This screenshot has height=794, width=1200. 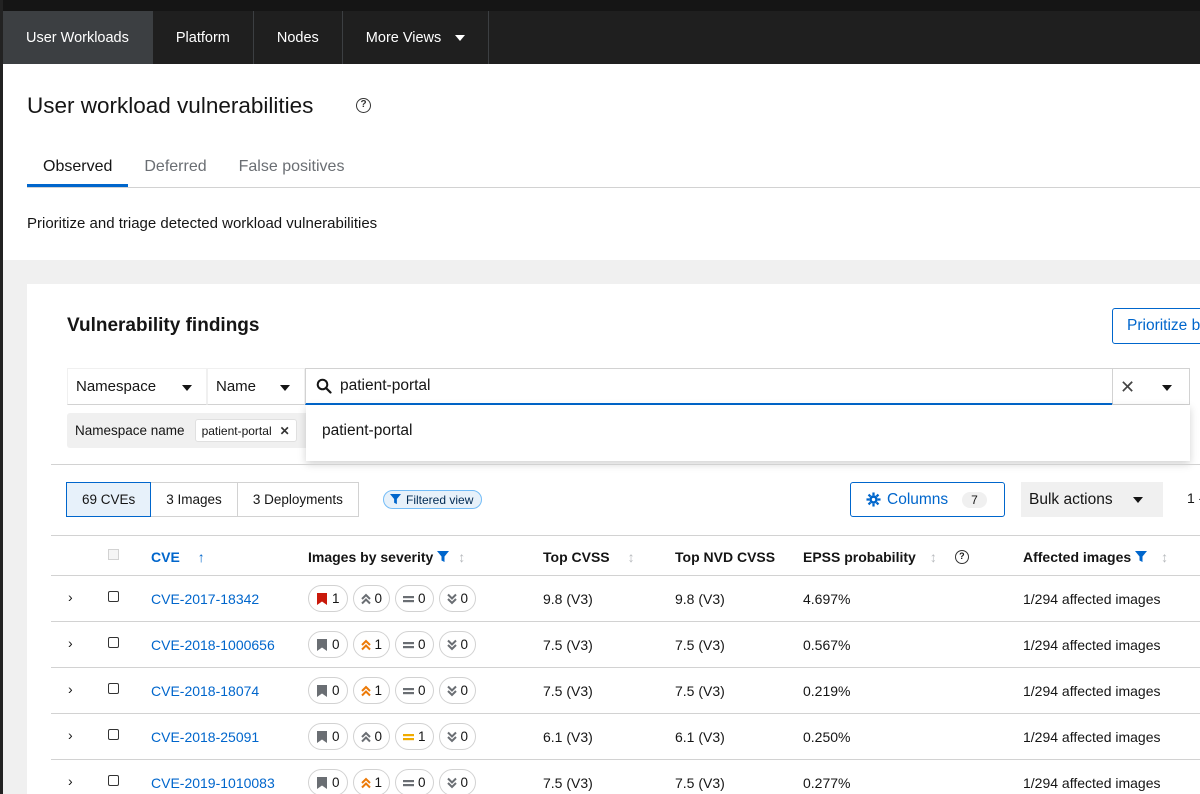 I want to click on select-all-checkbox, so click(x=113, y=554).